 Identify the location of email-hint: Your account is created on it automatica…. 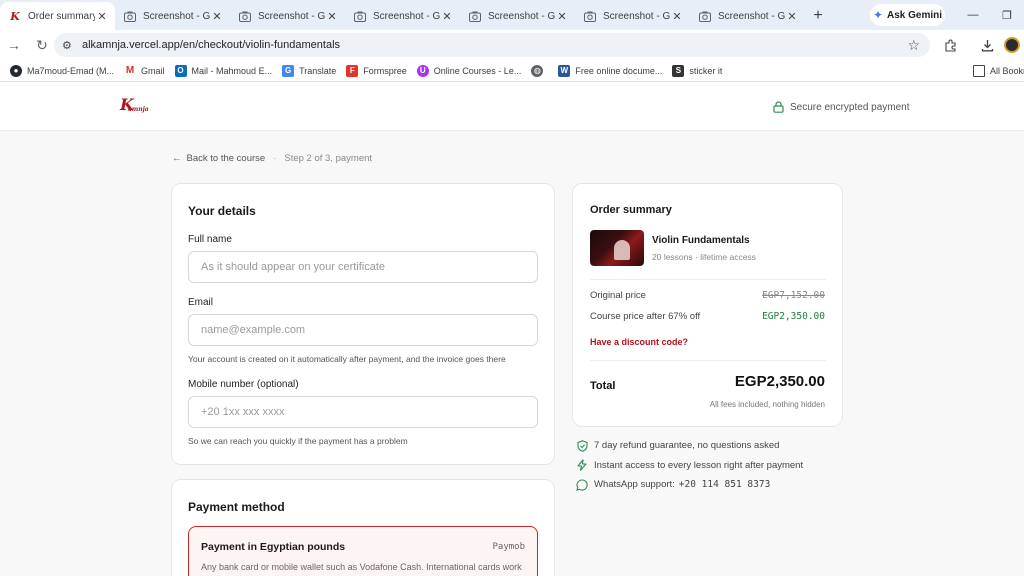
(347, 359).